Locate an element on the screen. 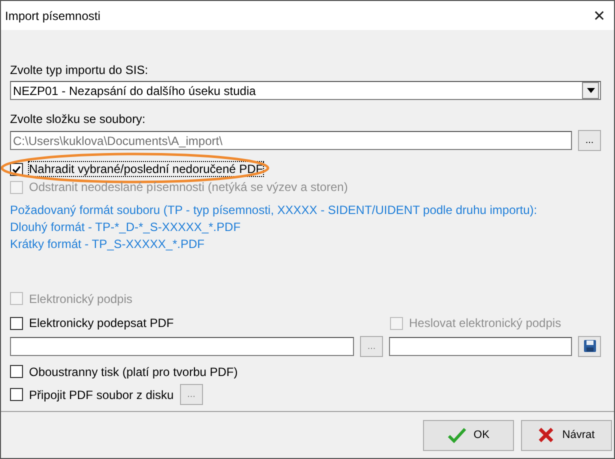 The width and height of the screenshot is (615, 459). field-label: Zvolte typ importu do SIS: is located at coordinates (80, 70).